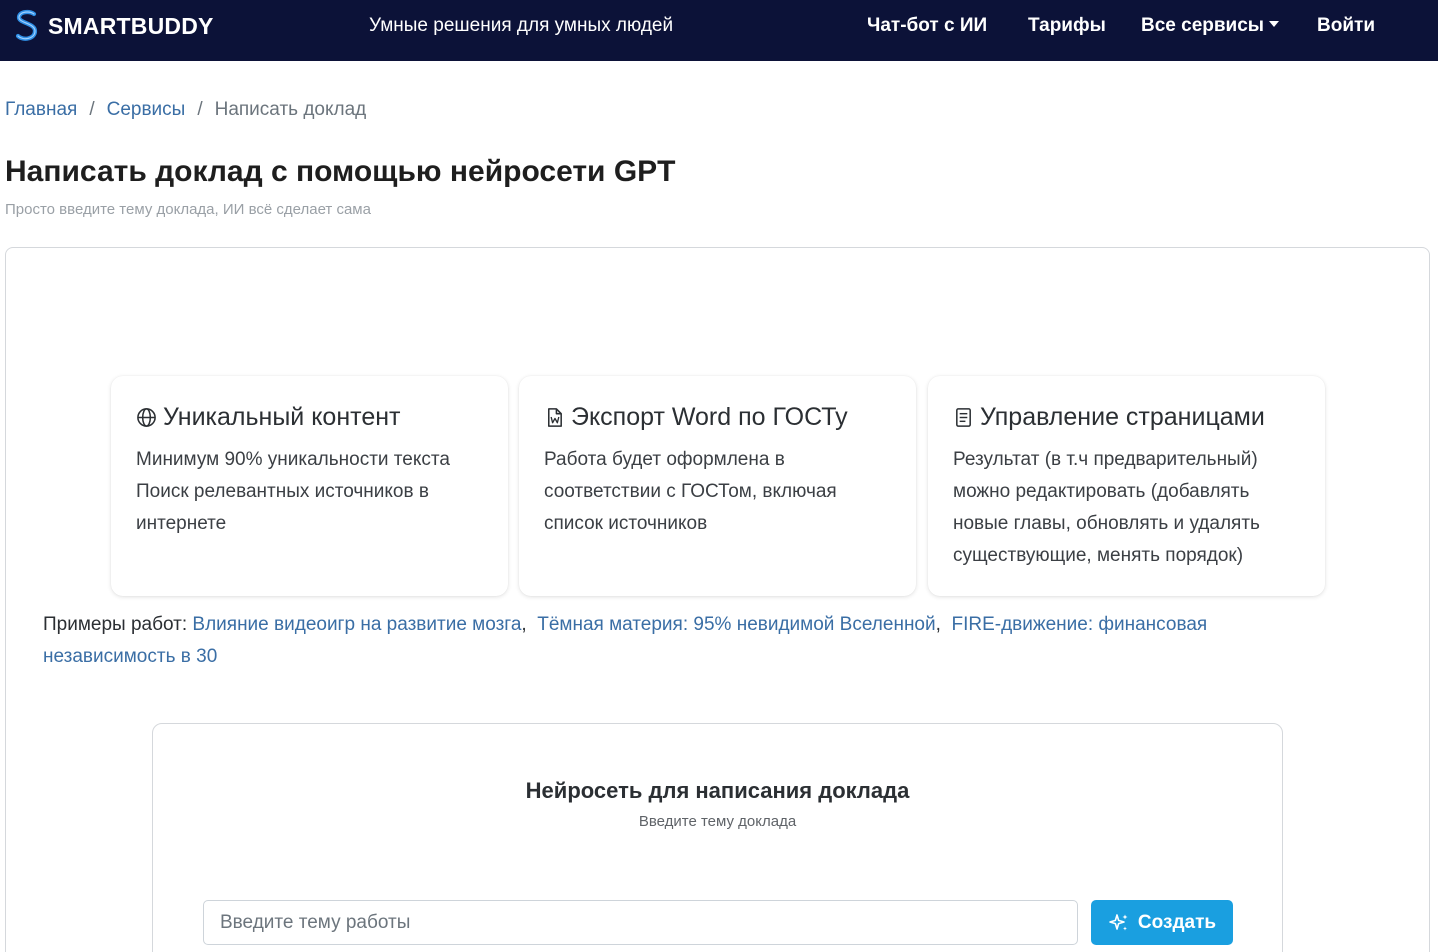  Describe the element at coordinates (1203, 25) in the screenshot. I see `nav-all-services-label: Все сервисы` at that location.